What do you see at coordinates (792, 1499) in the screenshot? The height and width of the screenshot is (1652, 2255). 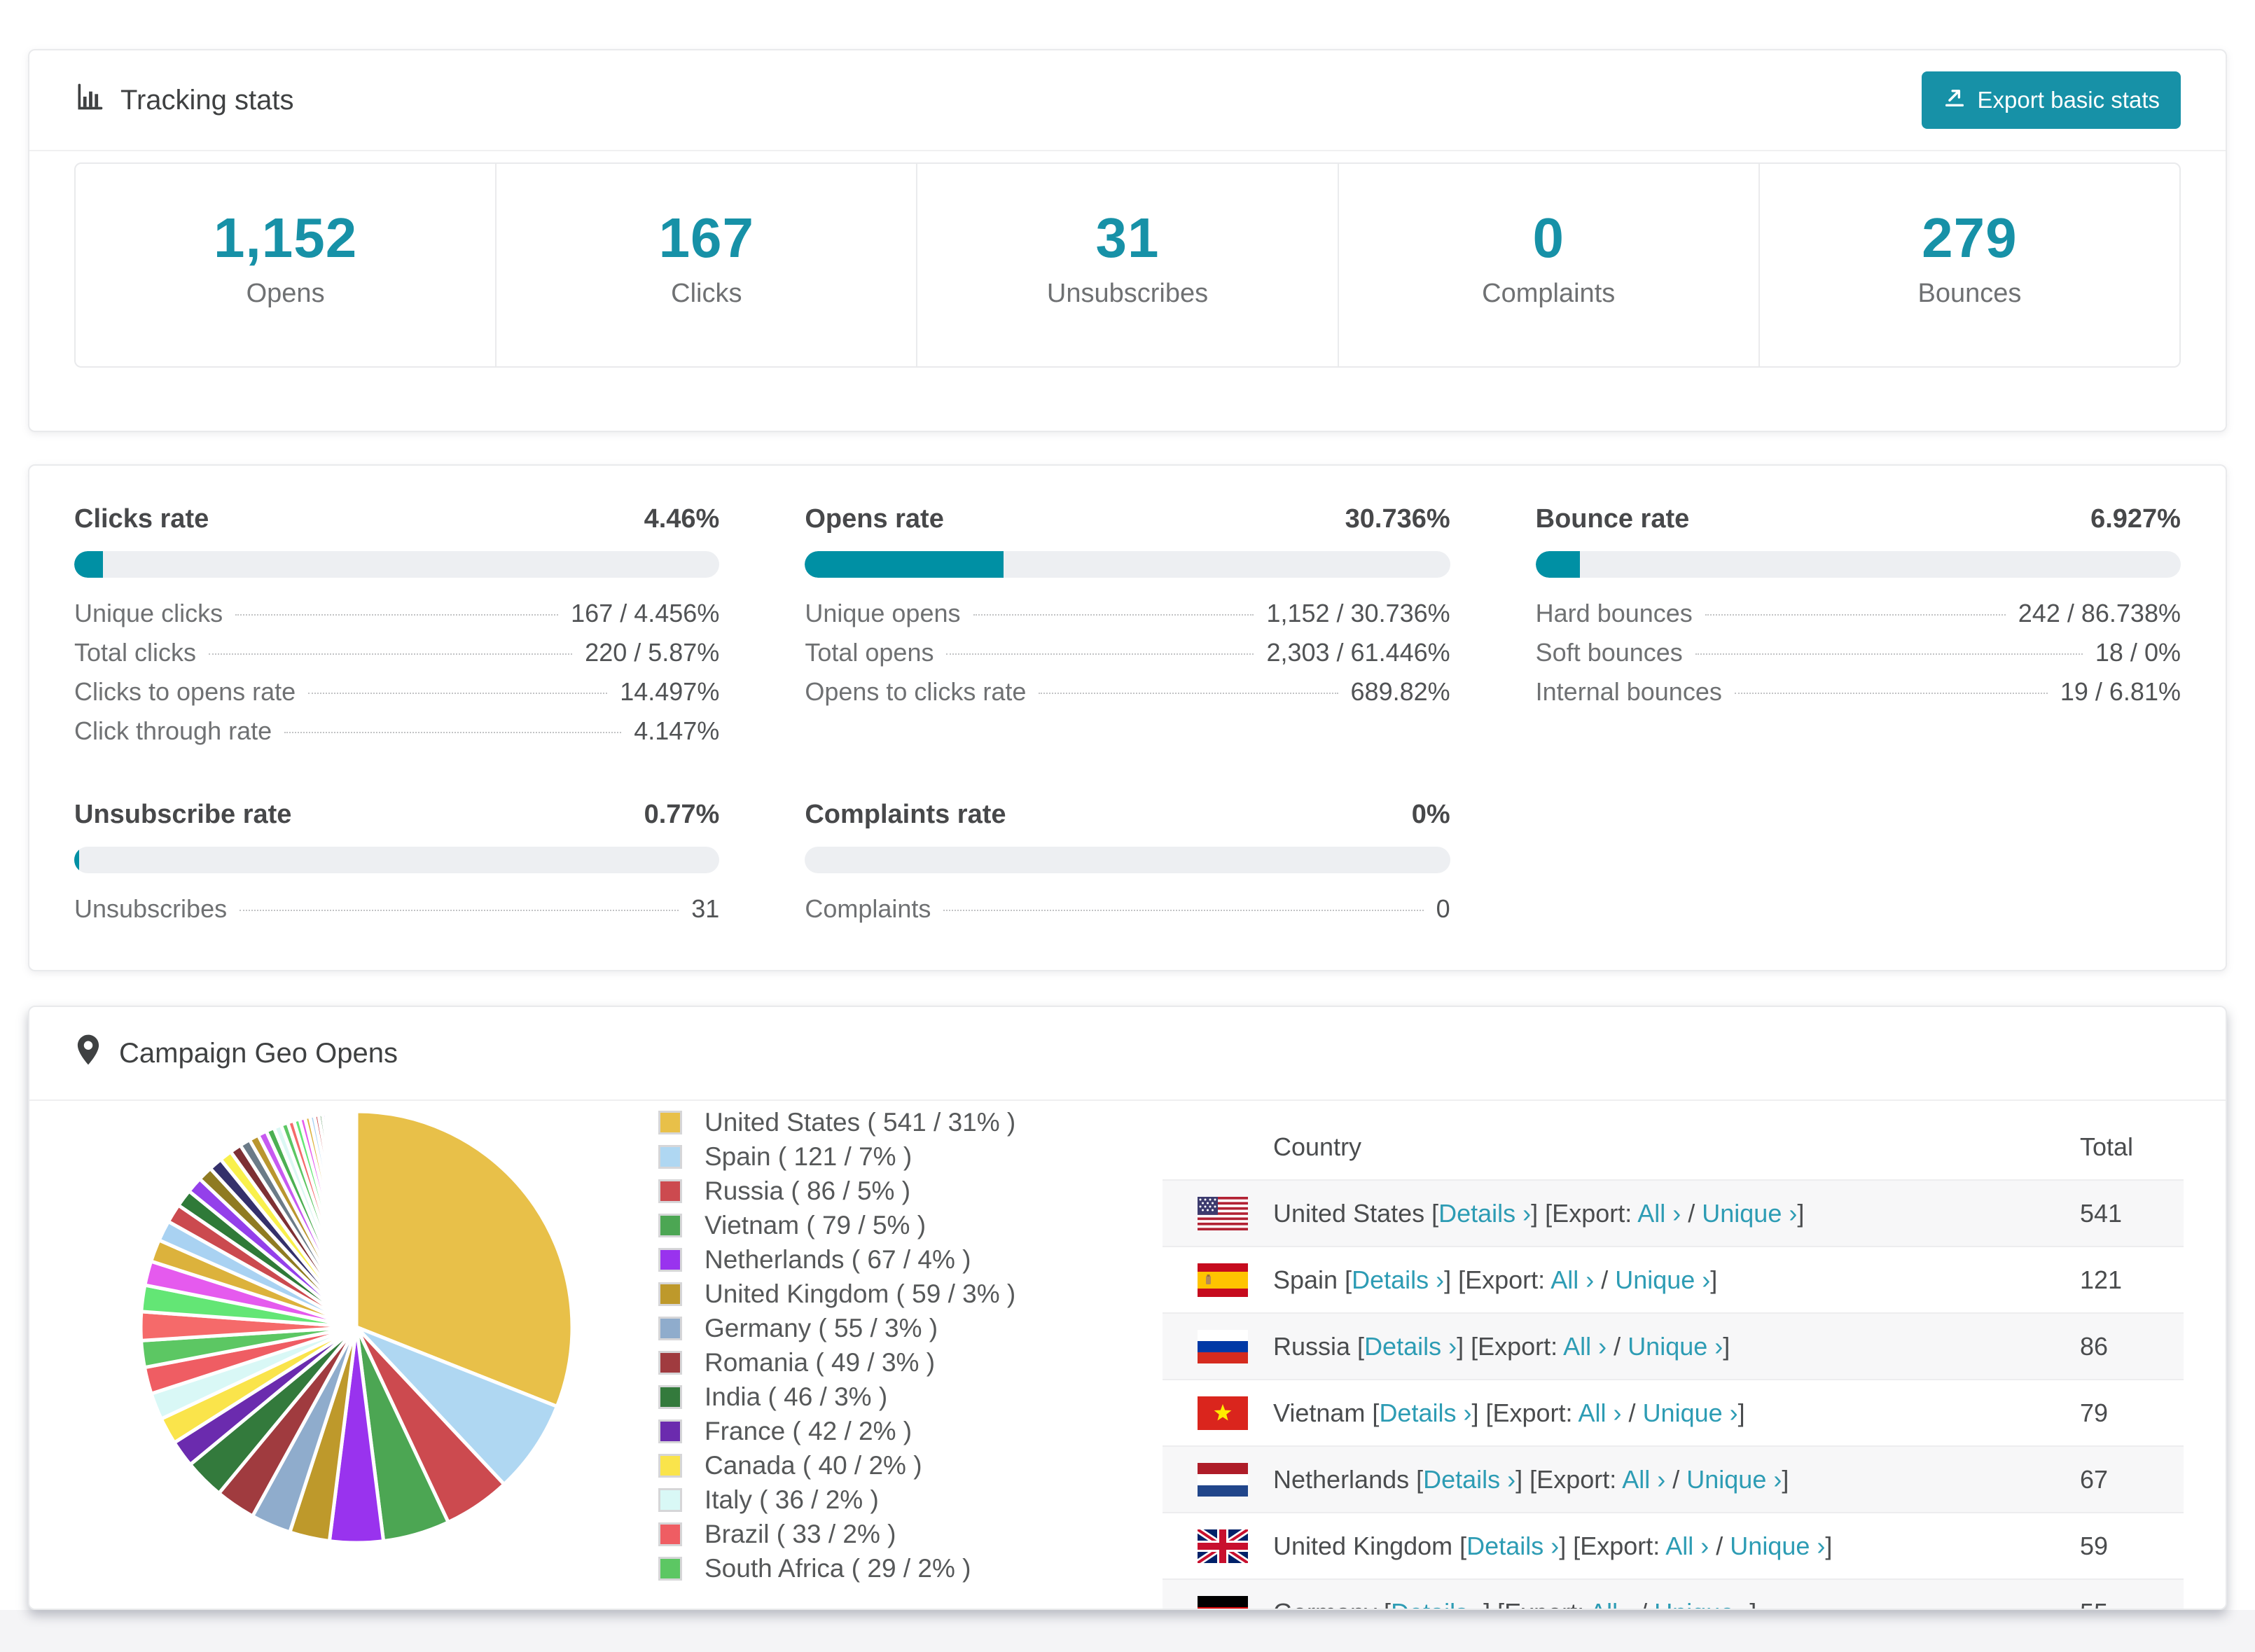 I see `legend-label: Italy ( 36 / 2% )` at bounding box center [792, 1499].